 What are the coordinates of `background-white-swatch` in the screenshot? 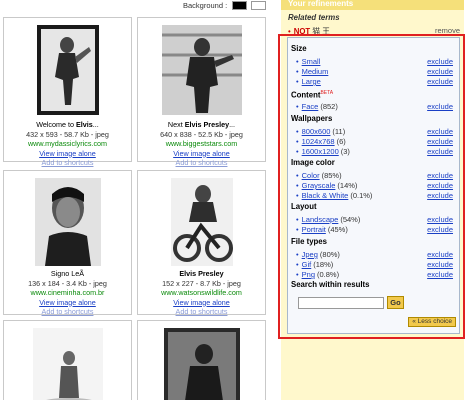 It's located at (259, 5).